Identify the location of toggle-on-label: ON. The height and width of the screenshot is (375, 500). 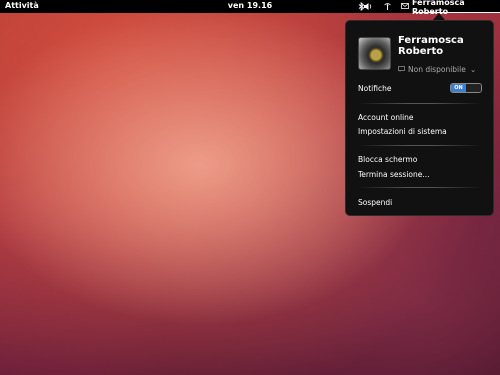
(458, 88).